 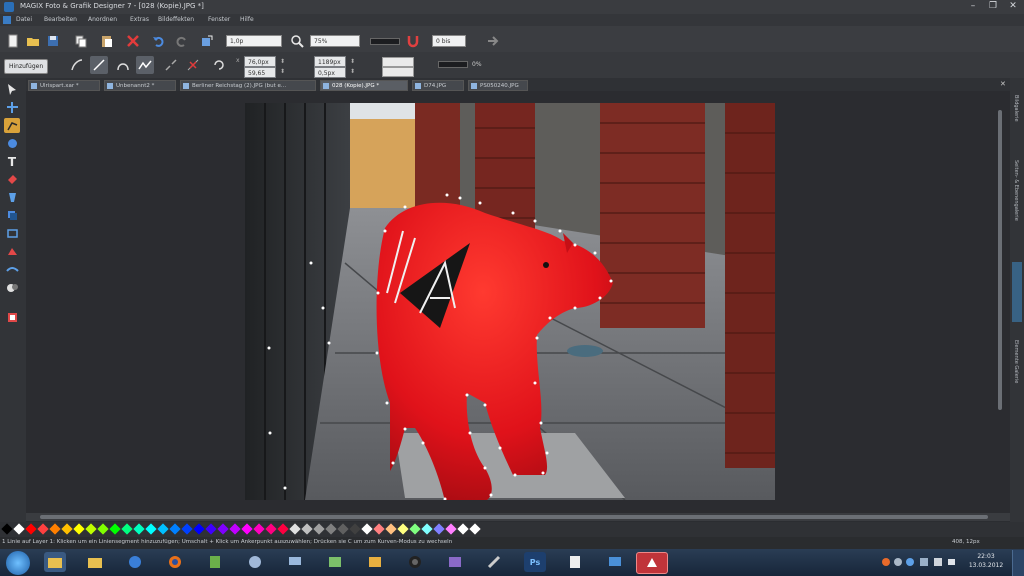 I want to click on gallery-icons-strip, so click(x=1017, y=292).